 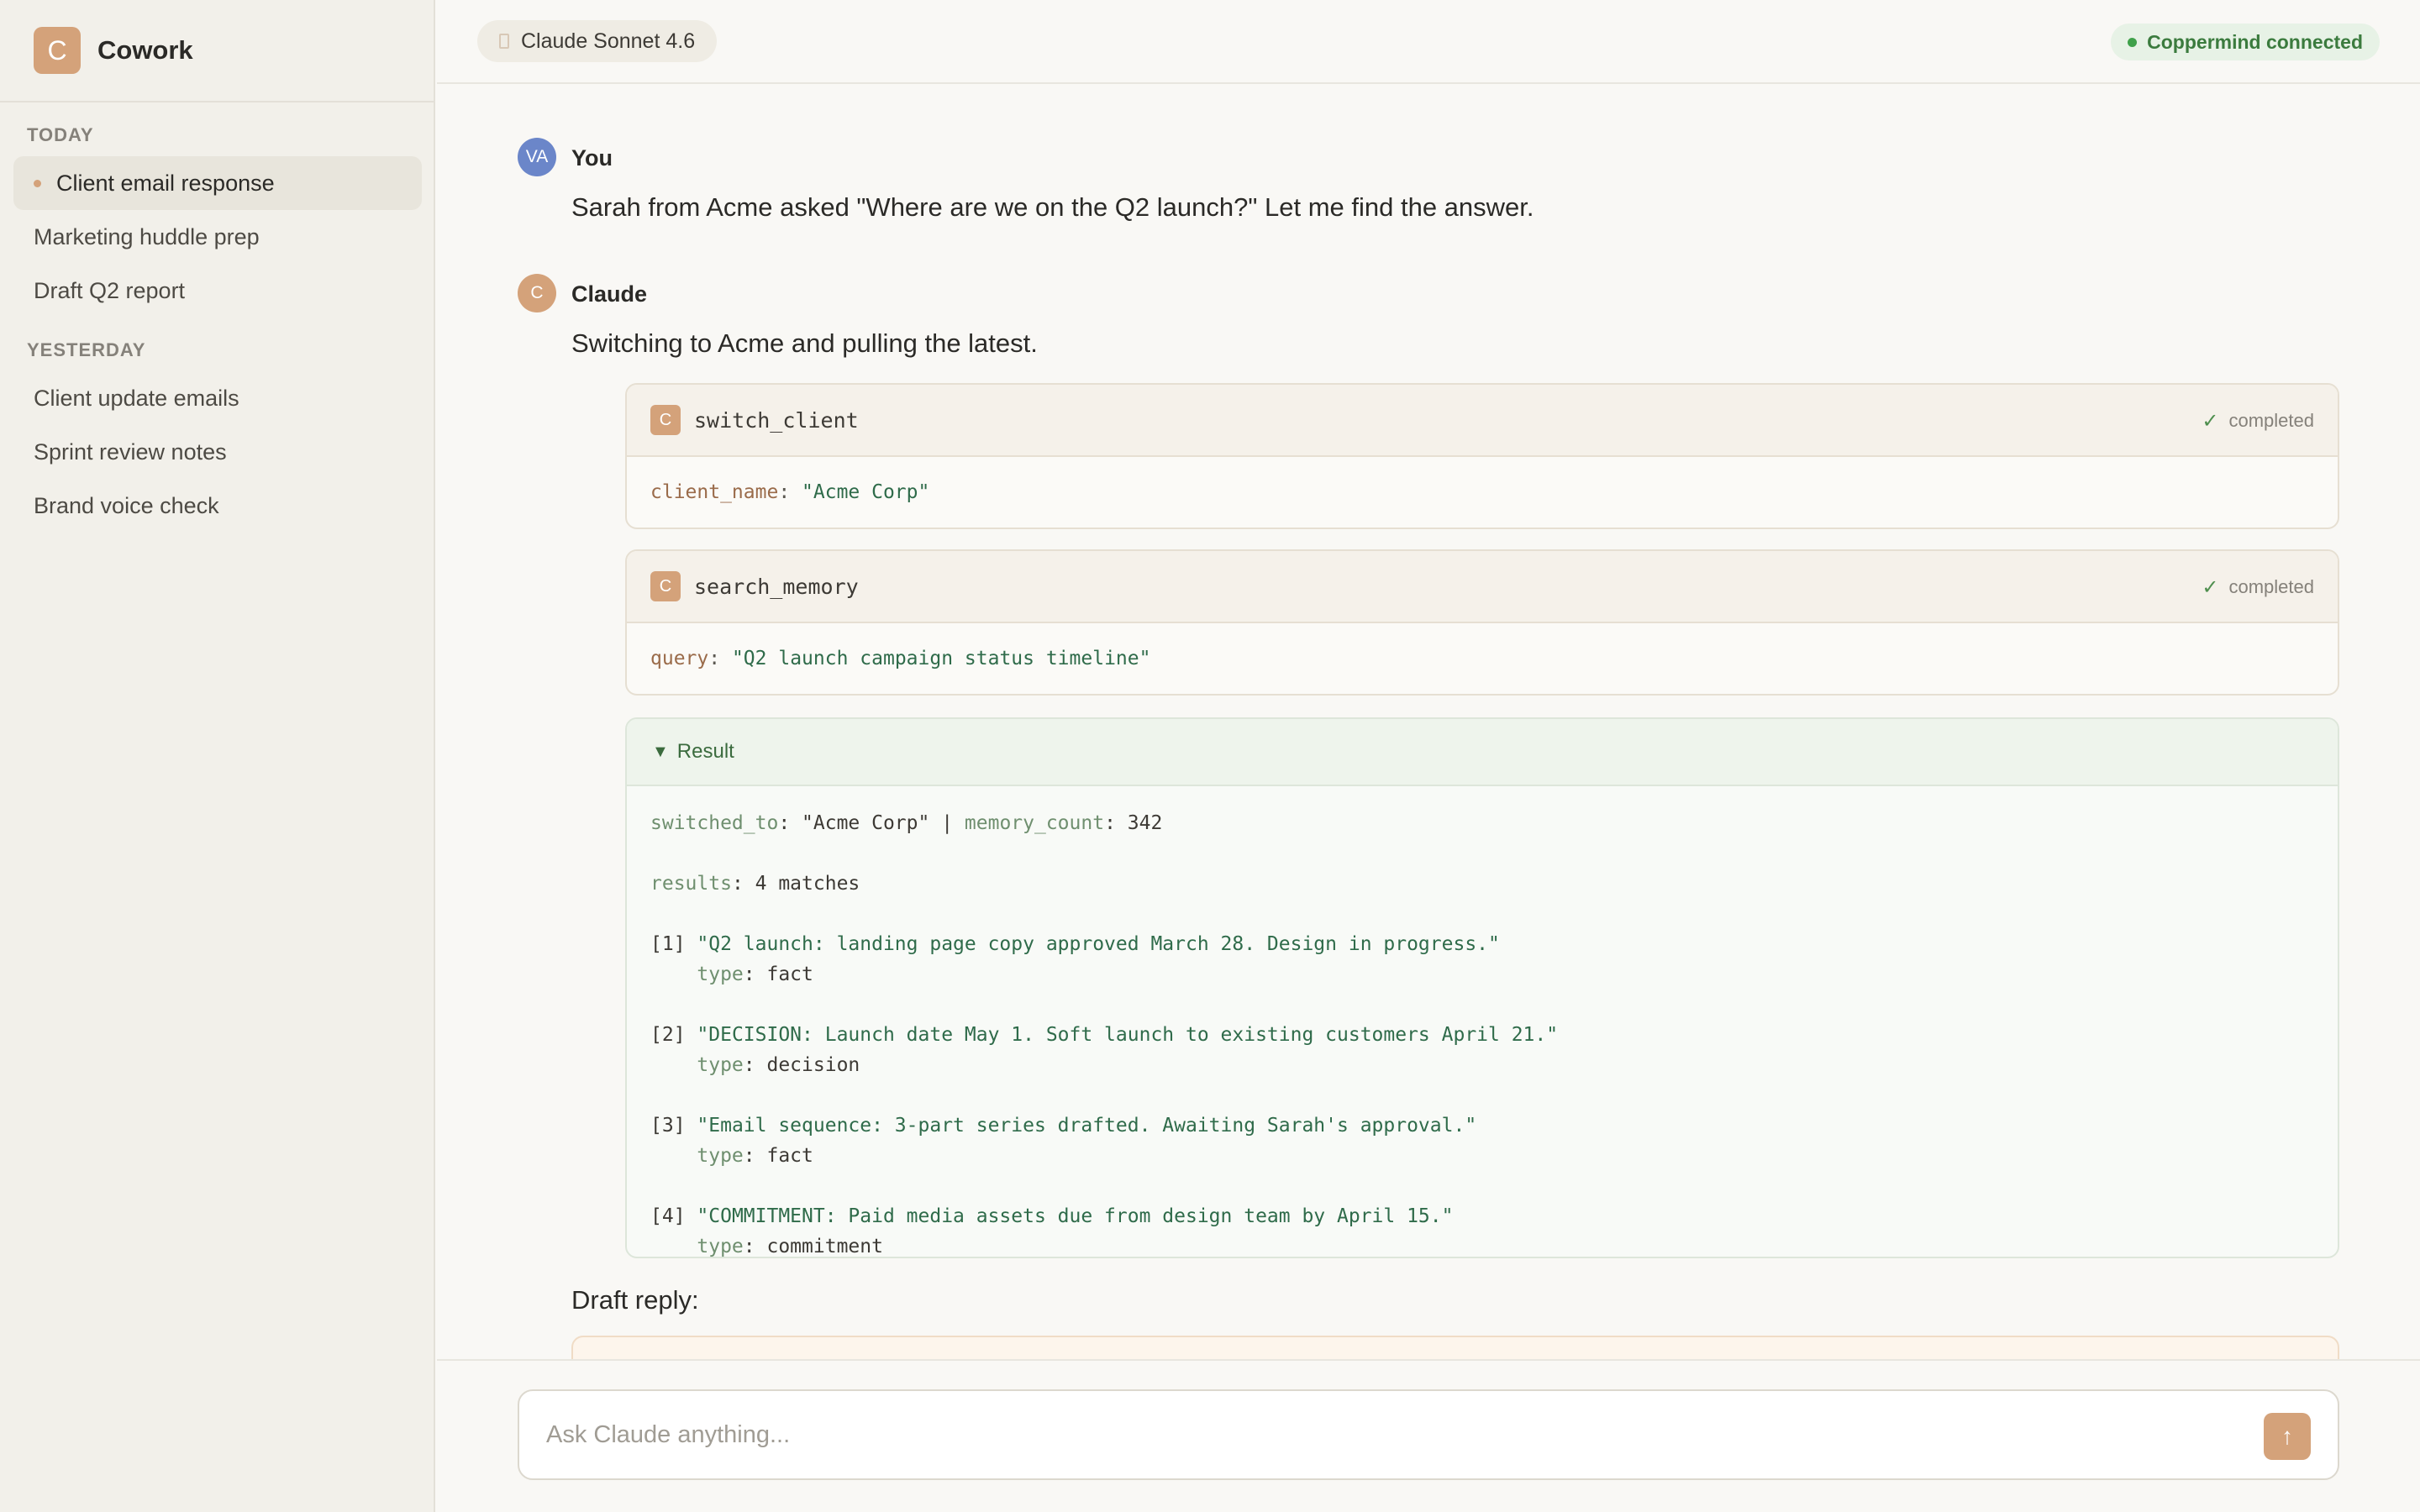 What do you see at coordinates (1482, 752) in the screenshot?
I see `result-toggle: ▼ Result` at bounding box center [1482, 752].